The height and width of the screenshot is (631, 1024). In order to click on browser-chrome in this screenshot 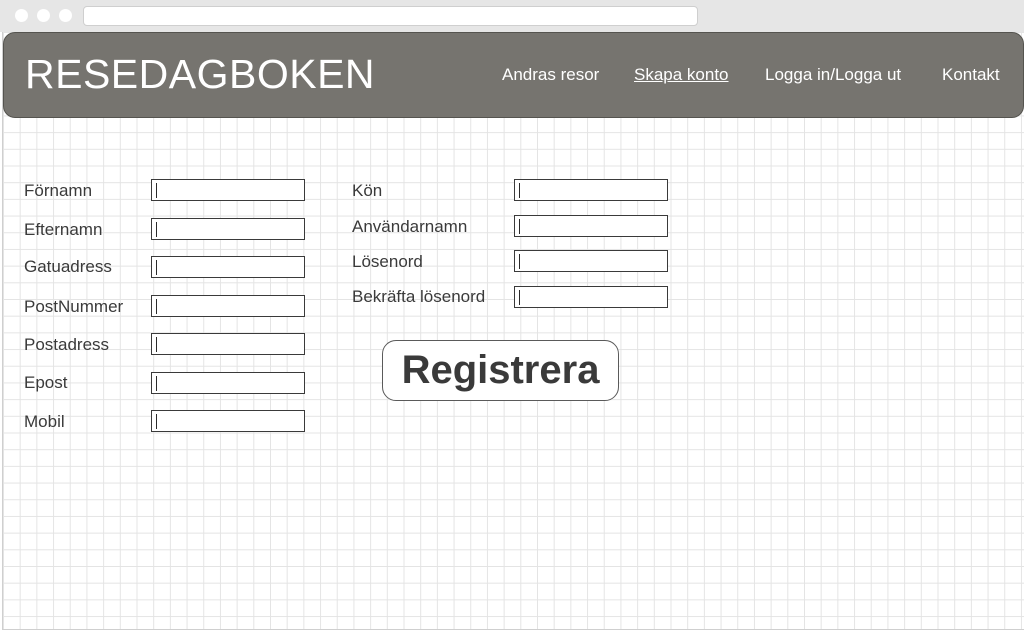, I will do `click(512, 16)`.